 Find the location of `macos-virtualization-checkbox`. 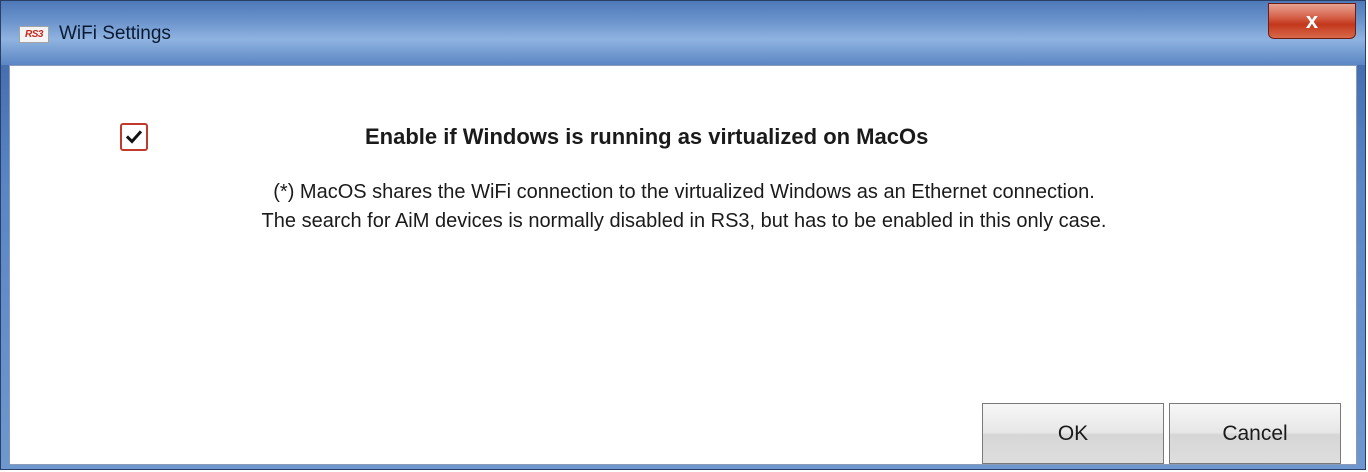

macos-virtualization-checkbox is located at coordinates (134, 137).